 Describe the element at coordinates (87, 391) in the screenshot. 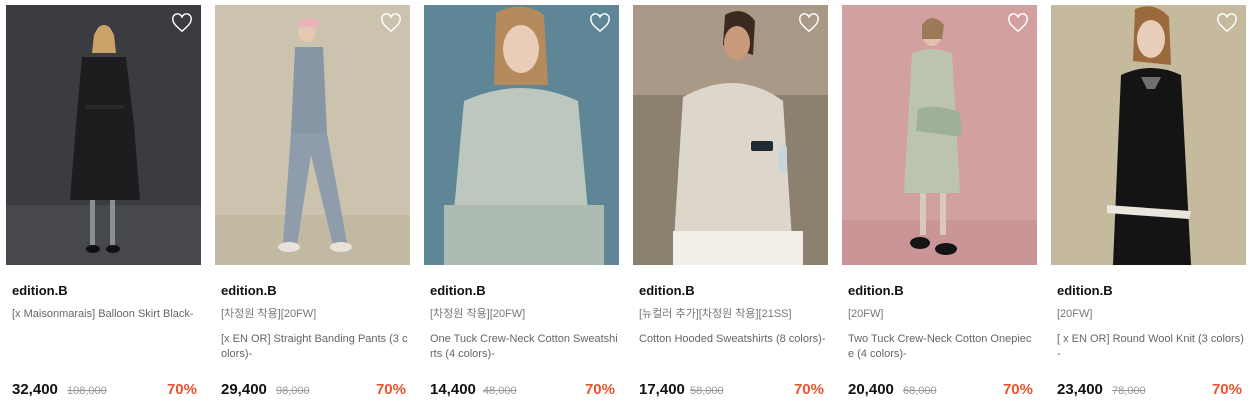

I see `original-price: 108,000` at that location.